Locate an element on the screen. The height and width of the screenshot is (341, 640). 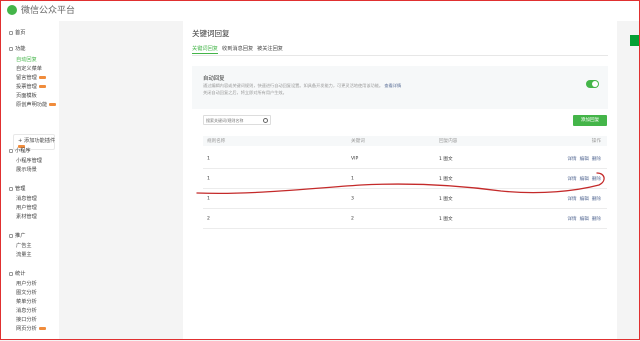
page-title: 关键词回复 is located at coordinates (211, 33).